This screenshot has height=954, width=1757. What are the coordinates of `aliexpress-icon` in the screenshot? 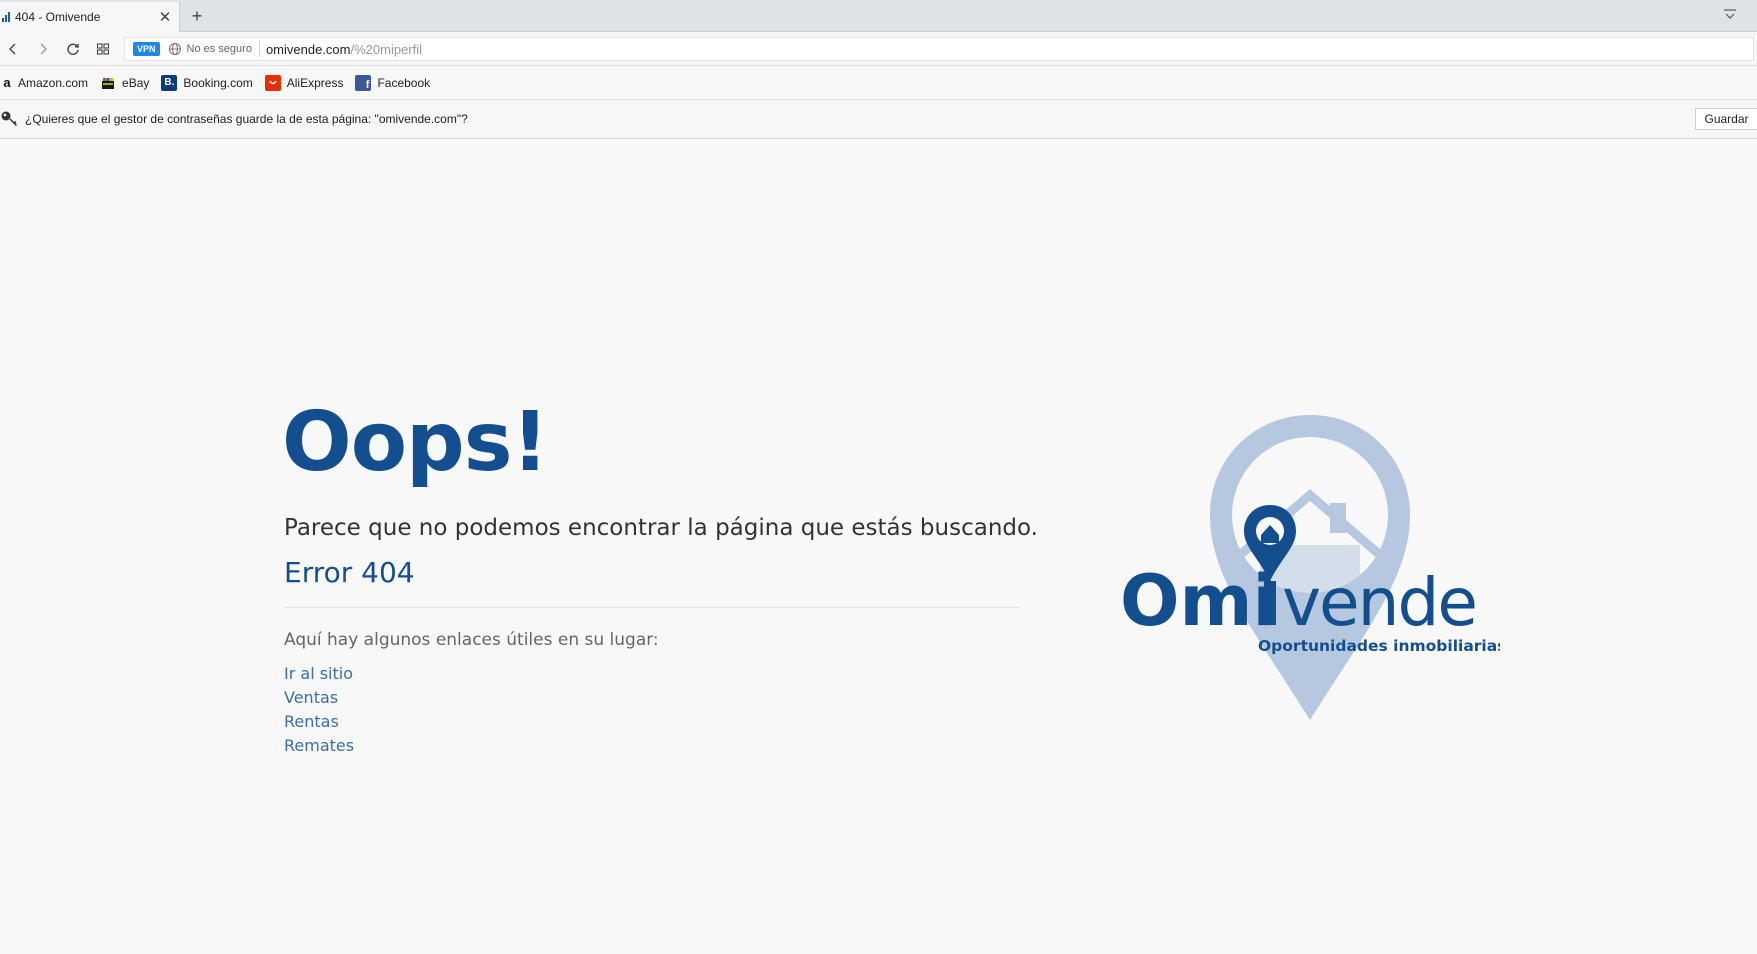 It's located at (272, 82).